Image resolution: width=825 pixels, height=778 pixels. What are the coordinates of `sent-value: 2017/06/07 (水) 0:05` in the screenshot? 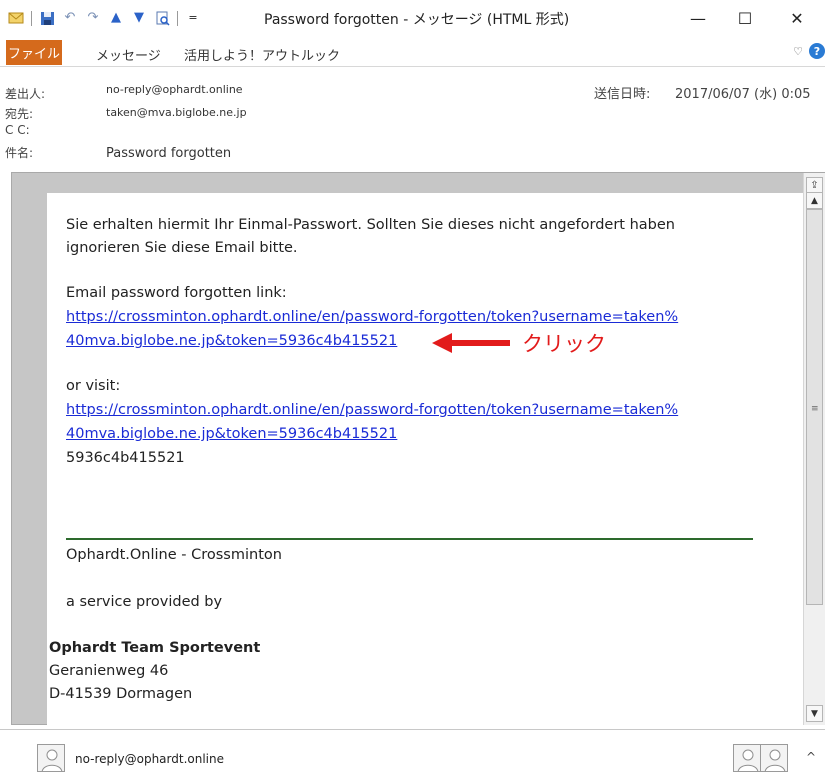 It's located at (743, 94).